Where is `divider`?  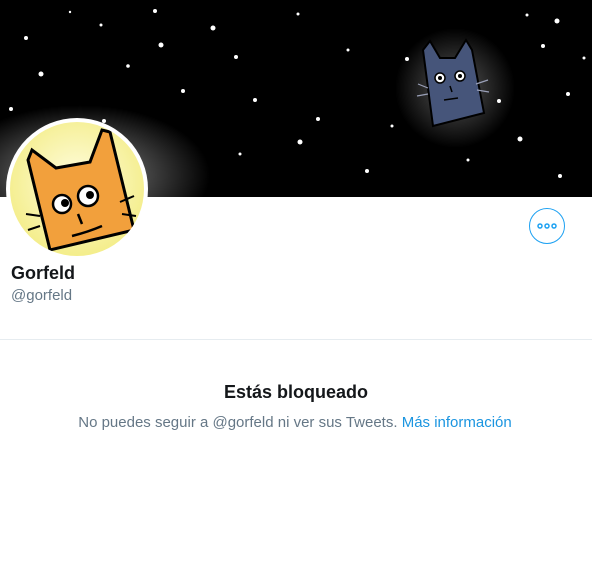
divider is located at coordinates (296, 339).